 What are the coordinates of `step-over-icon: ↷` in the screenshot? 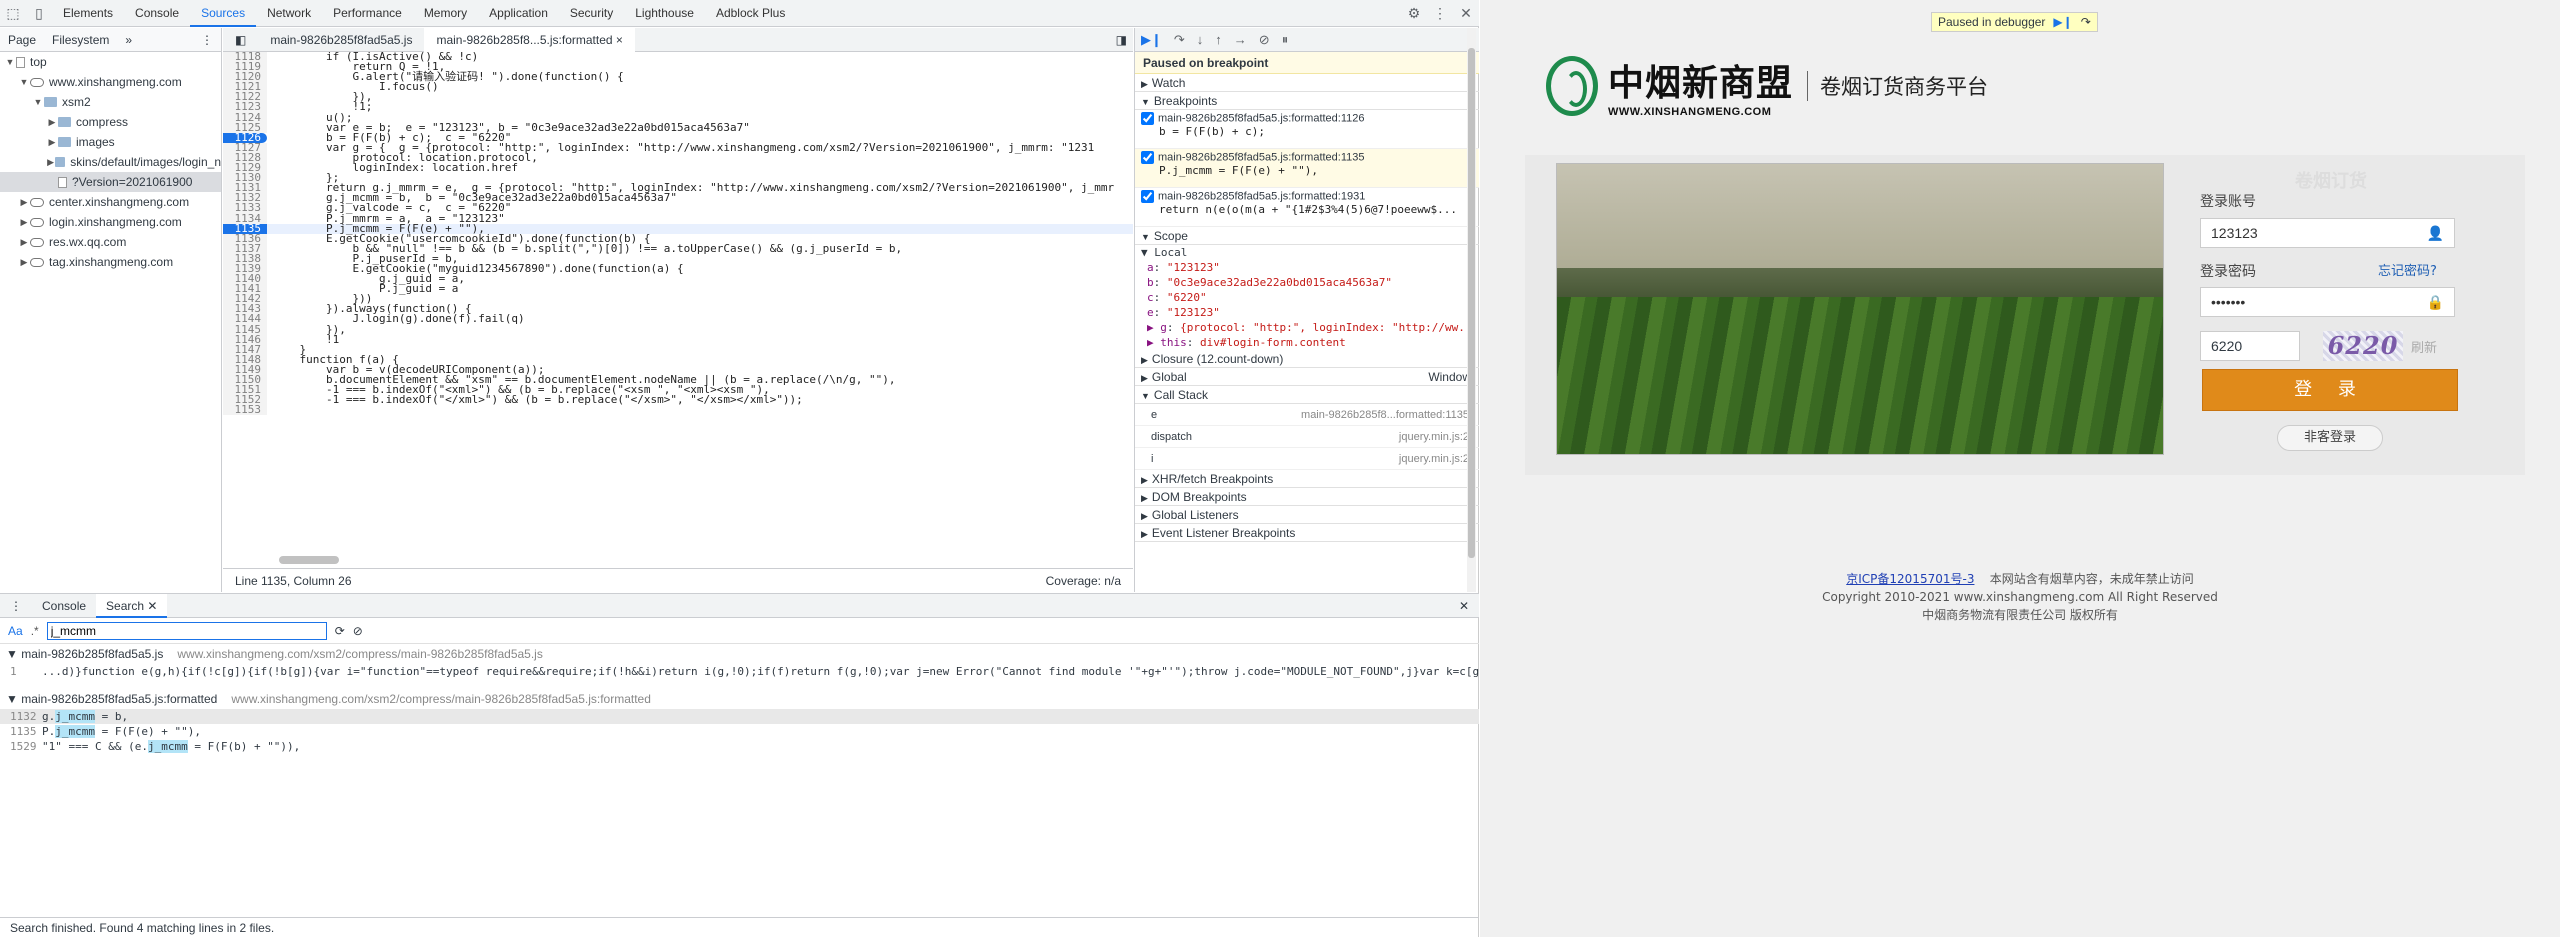 It's located at (1179, 40).